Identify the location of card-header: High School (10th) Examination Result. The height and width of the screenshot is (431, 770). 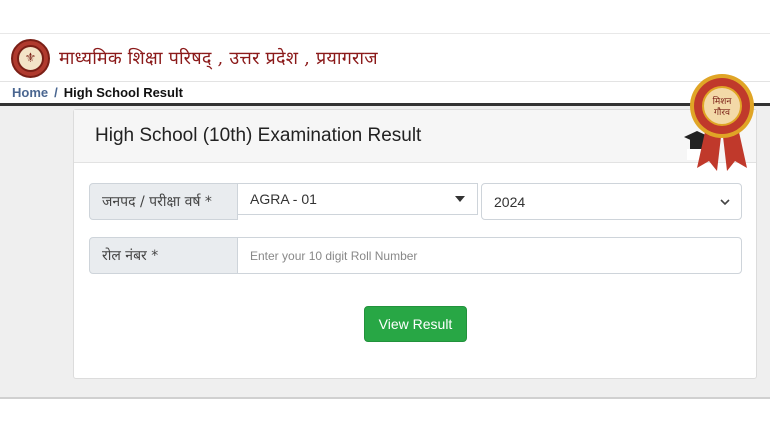
(415, 136).